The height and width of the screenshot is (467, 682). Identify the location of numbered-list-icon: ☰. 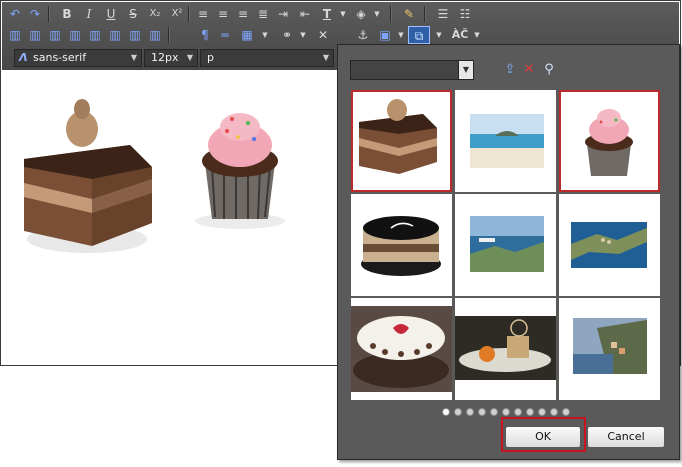
(443, 14).